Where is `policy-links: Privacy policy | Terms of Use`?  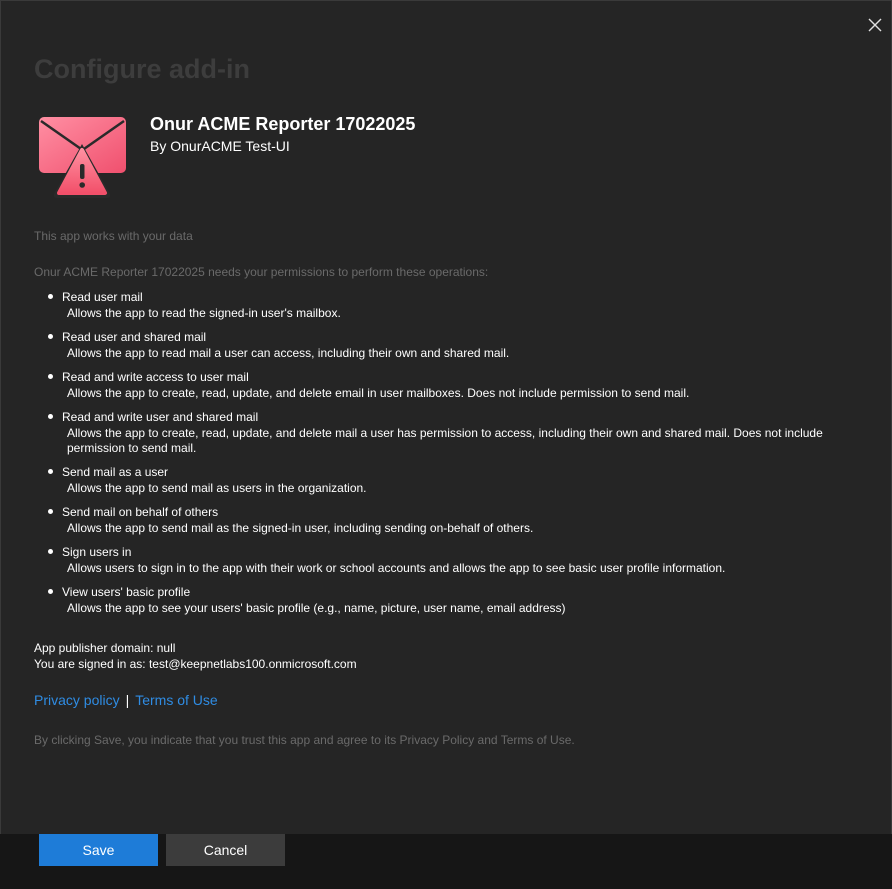 policy-links: Privacy policy | Terms of Use is located at coordinates (126, 700).